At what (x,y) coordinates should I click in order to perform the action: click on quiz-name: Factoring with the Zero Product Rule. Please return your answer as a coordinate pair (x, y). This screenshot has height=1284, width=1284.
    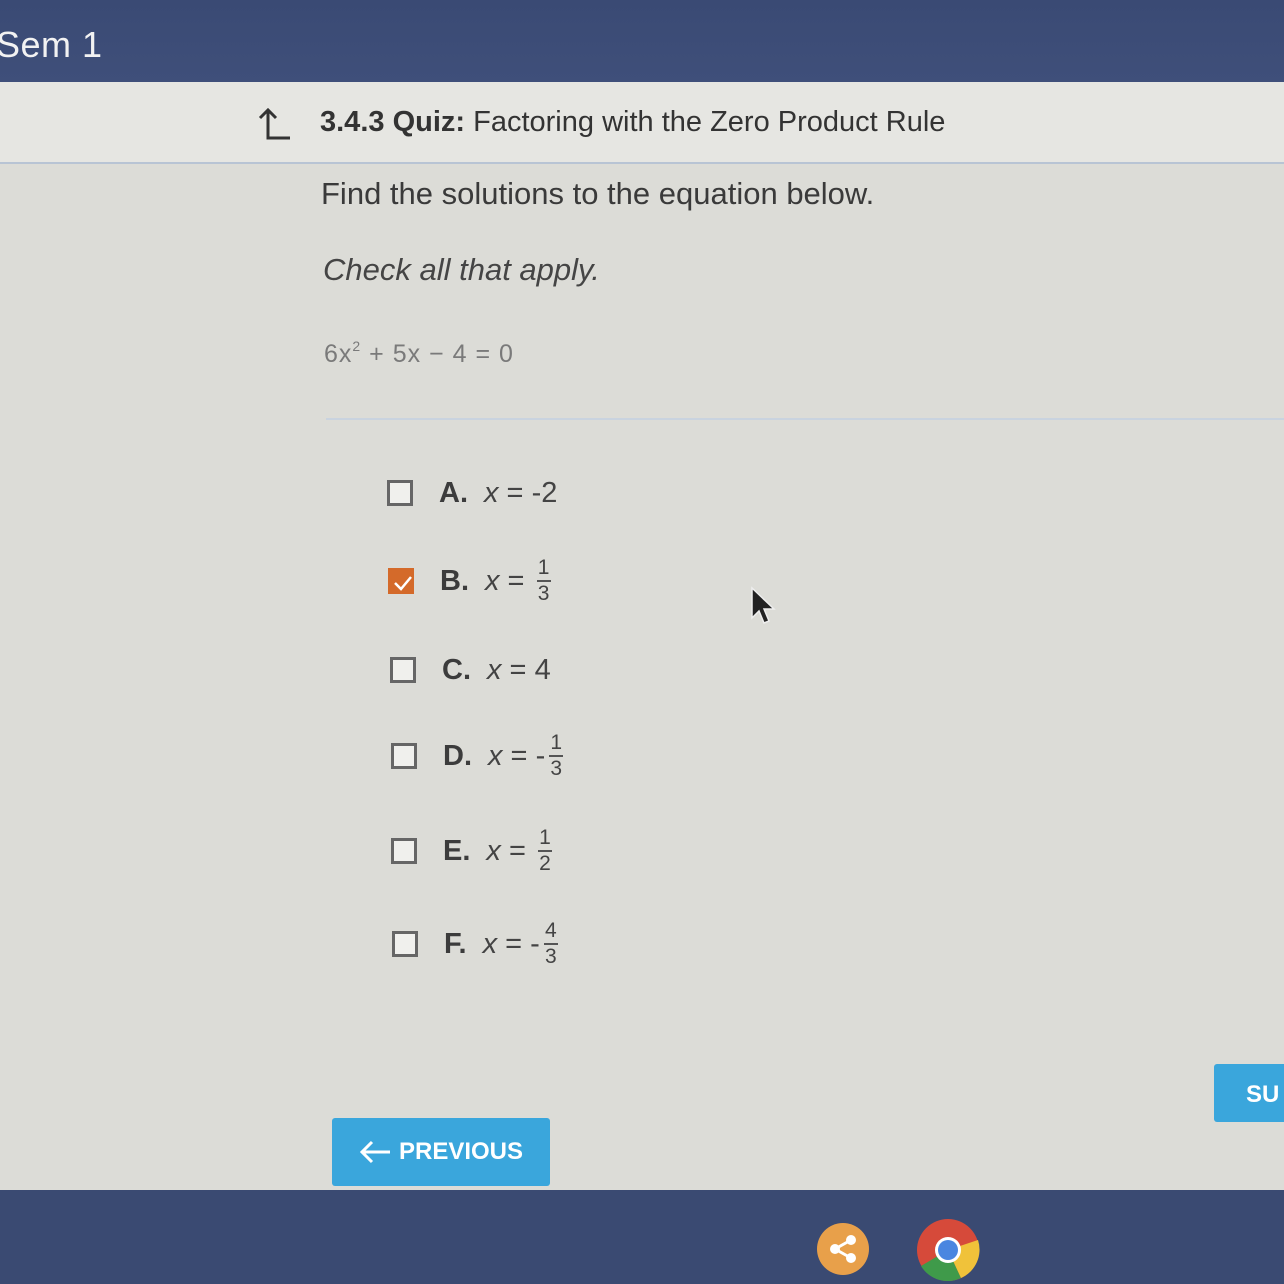
    Looking at the image, I should click on (709, 122).